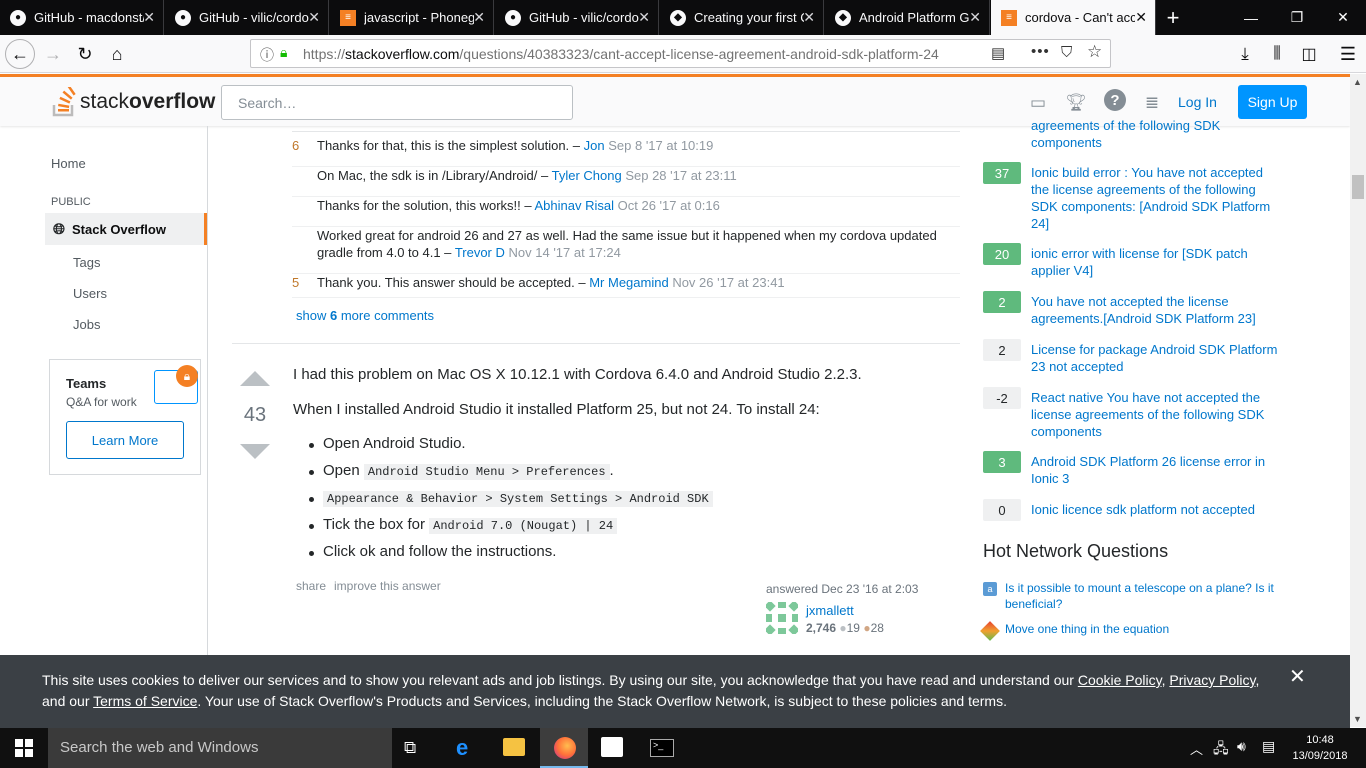  Describe the element at coordinates (575, 205) in the screenshot. I see `comment-user-link: Abhinav Risal` at that location.